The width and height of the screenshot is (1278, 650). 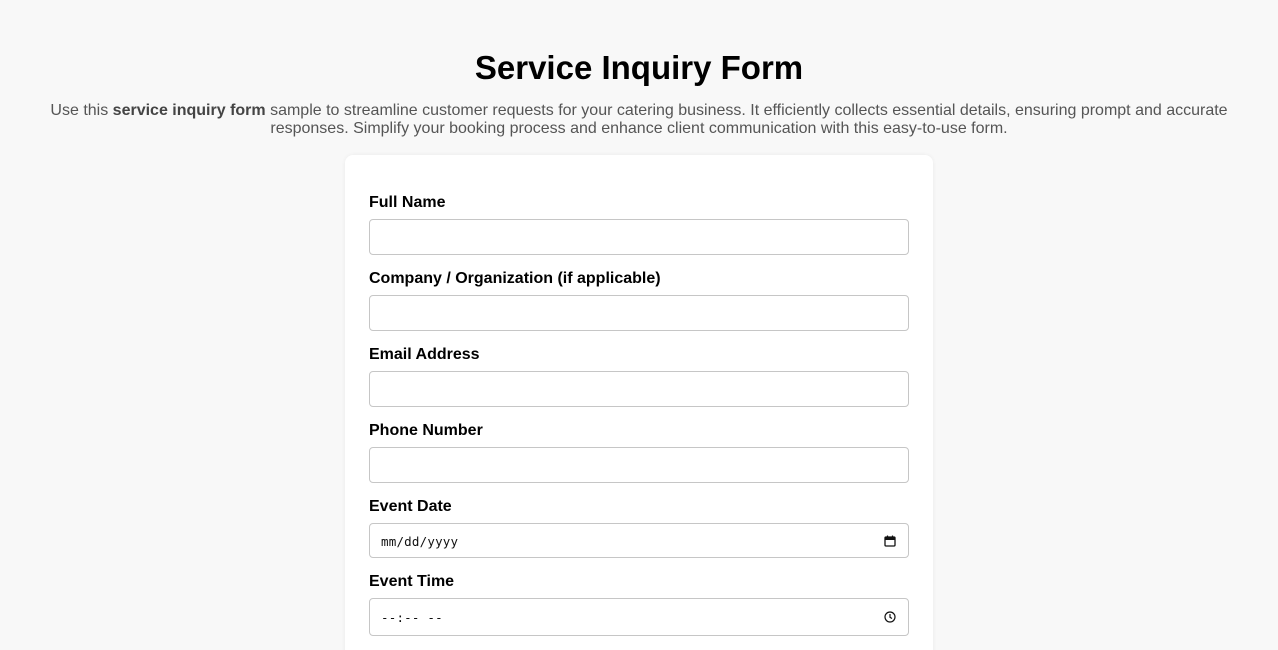 I want to click on clock-icon, so click(x=890, y=617).